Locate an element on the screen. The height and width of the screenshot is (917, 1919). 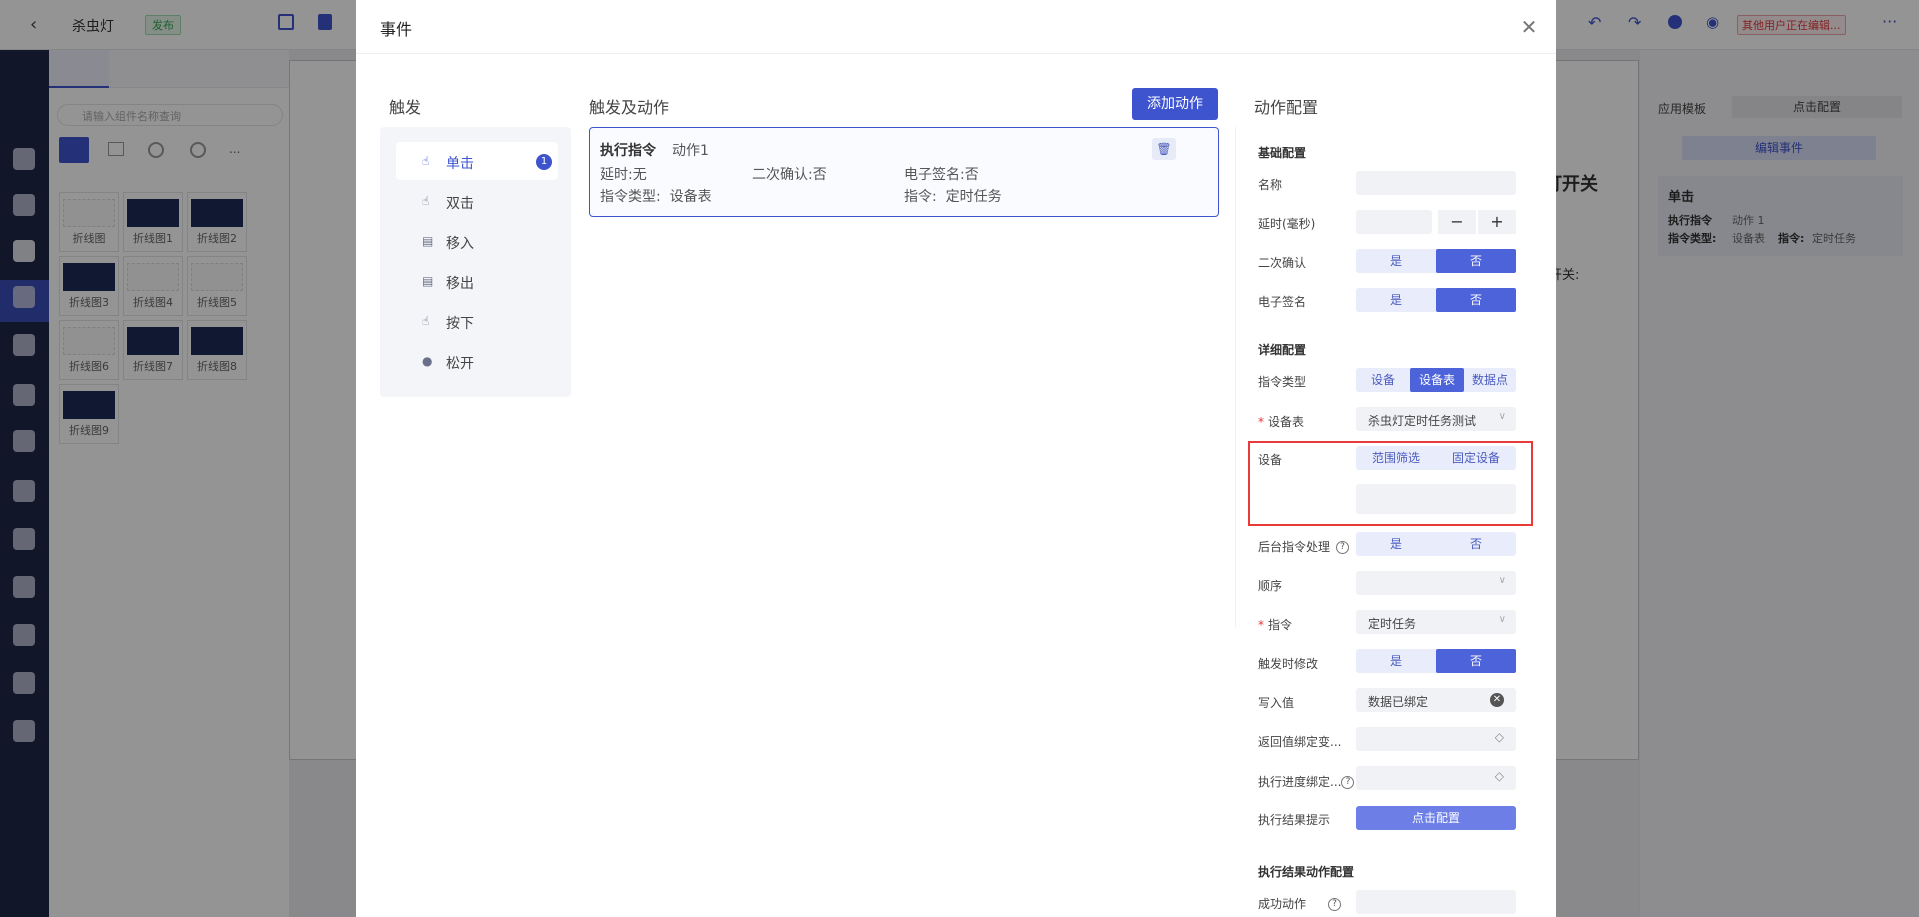
dialog-header: 事件 ✕ is located at coordinates (956, 27).